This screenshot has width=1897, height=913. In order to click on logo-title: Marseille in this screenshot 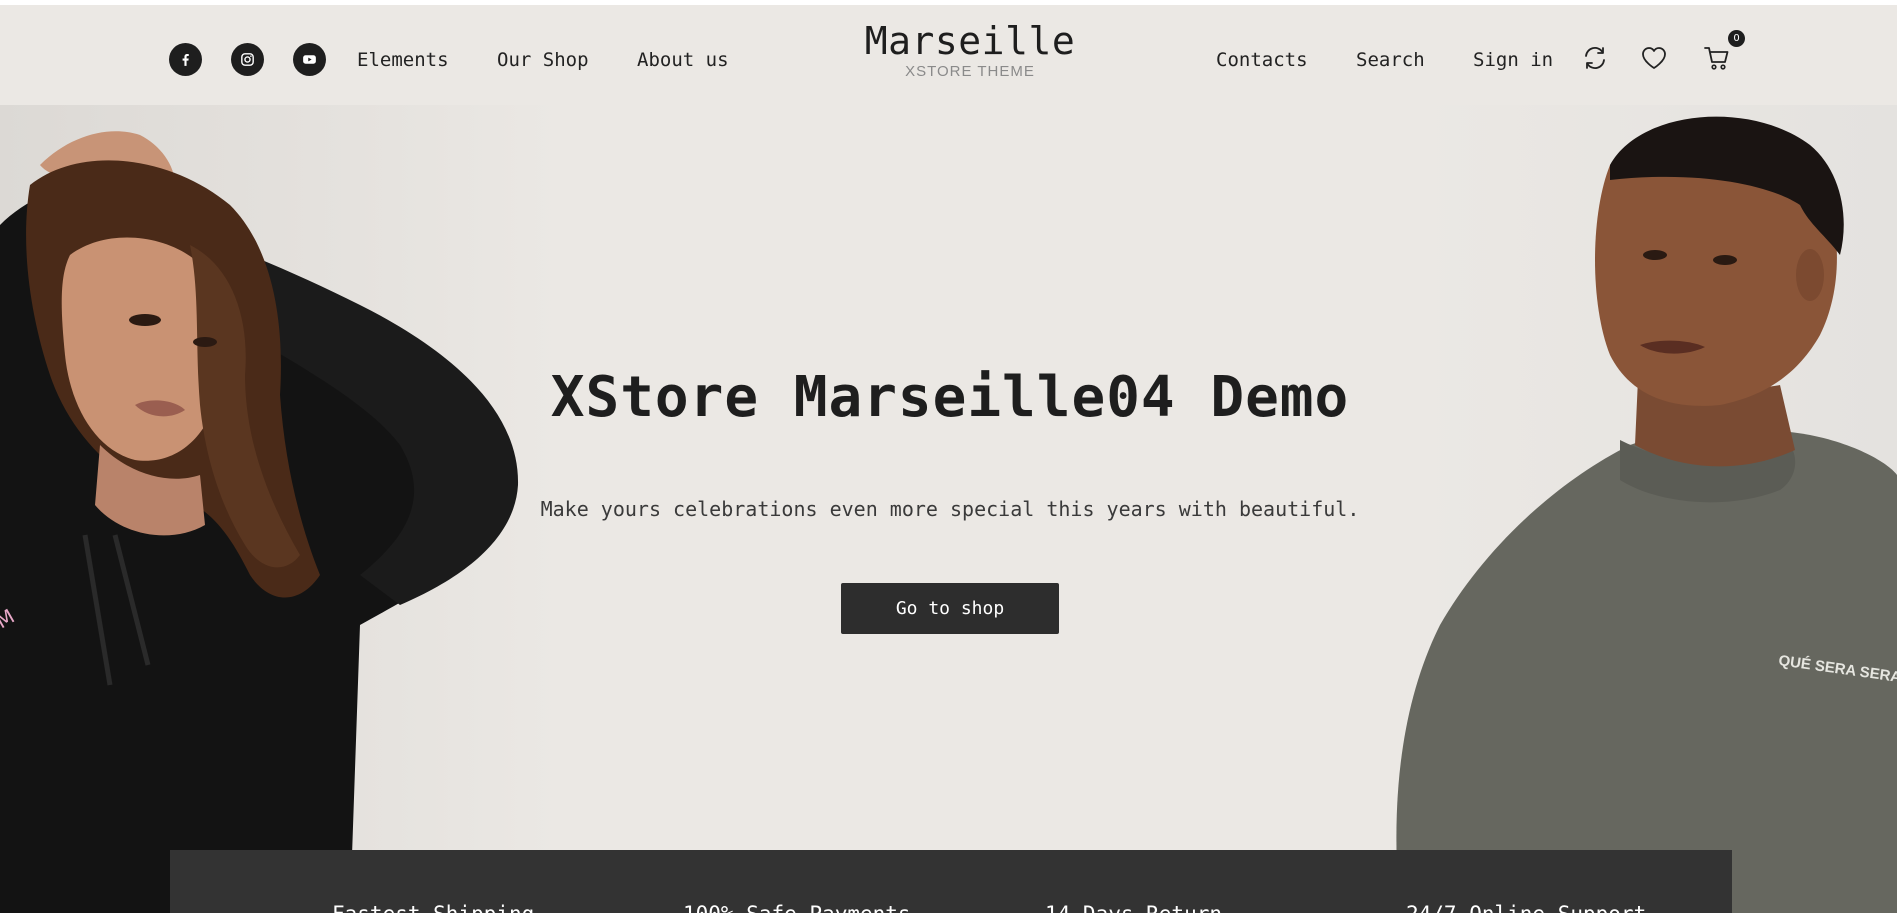, I will do `click(970, 41)`.